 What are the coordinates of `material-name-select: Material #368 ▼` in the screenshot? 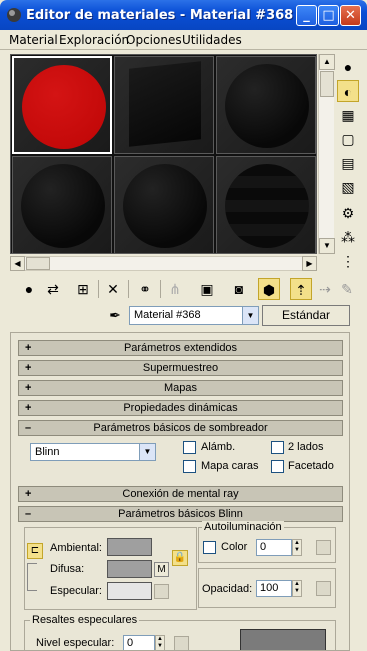 It's located at (194, 315).